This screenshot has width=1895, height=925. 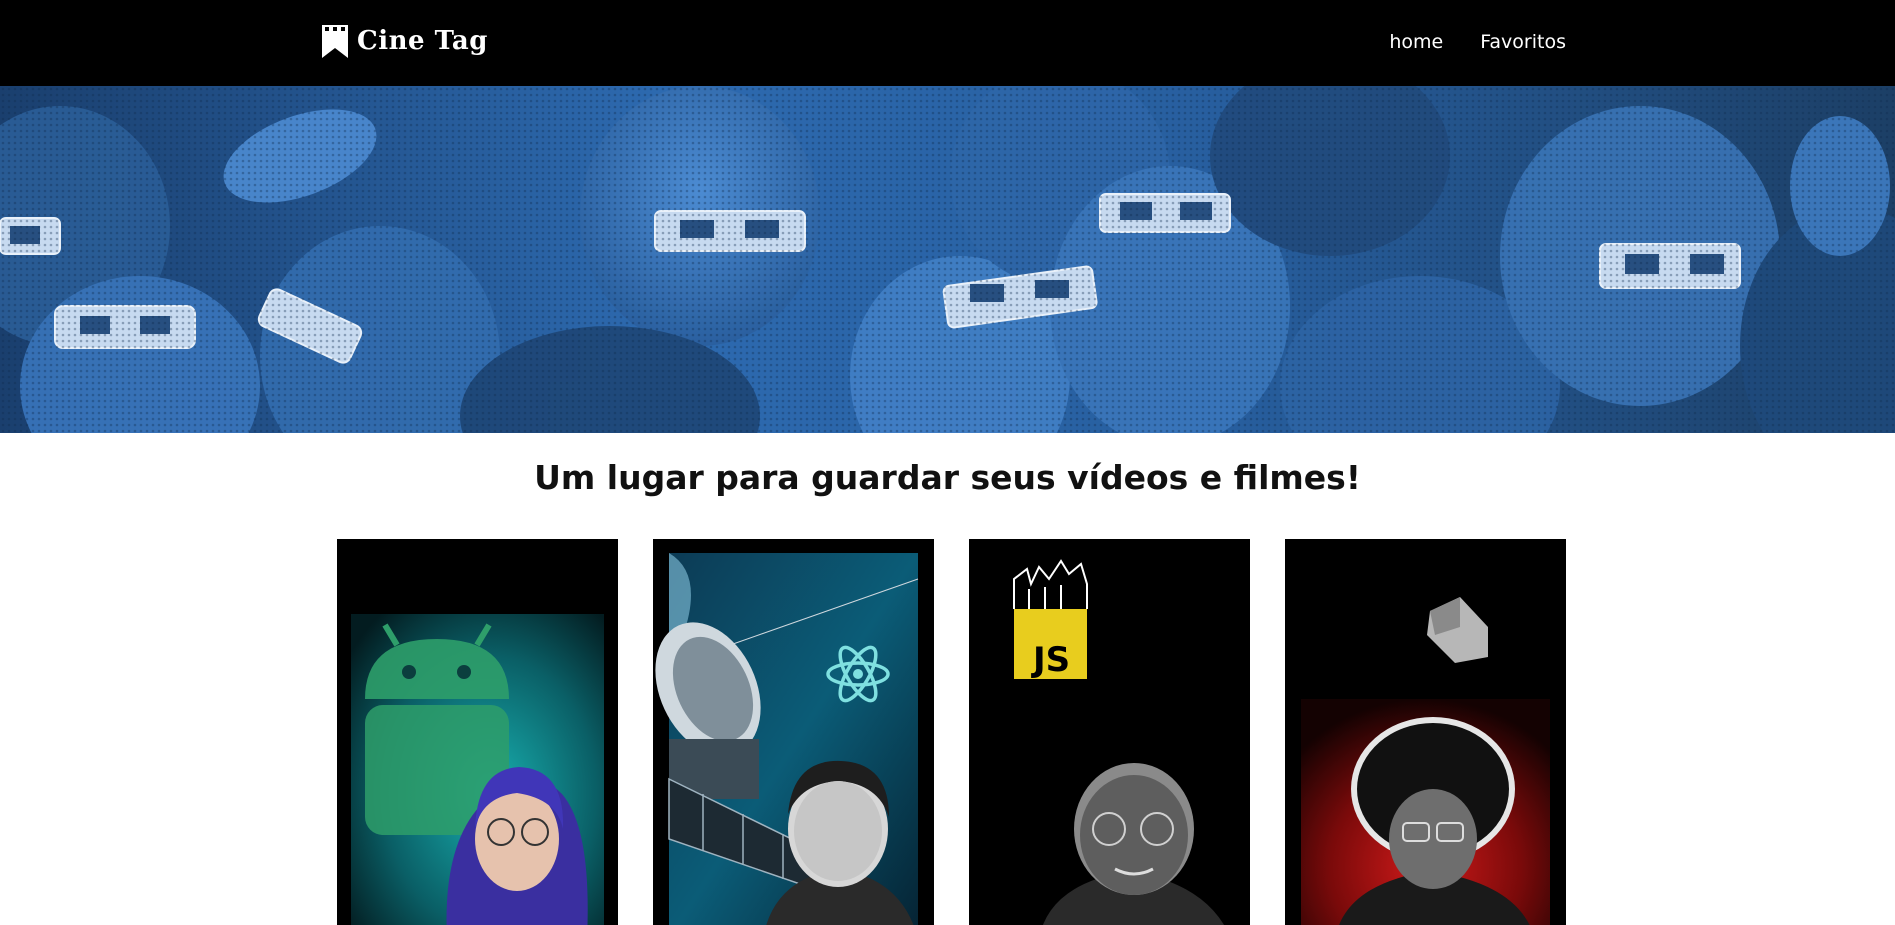 What do you see at coordinates (1477, 42) in the screenshot?
I see `main-nav: home Favoritos` at bounding box center [1477, 42].